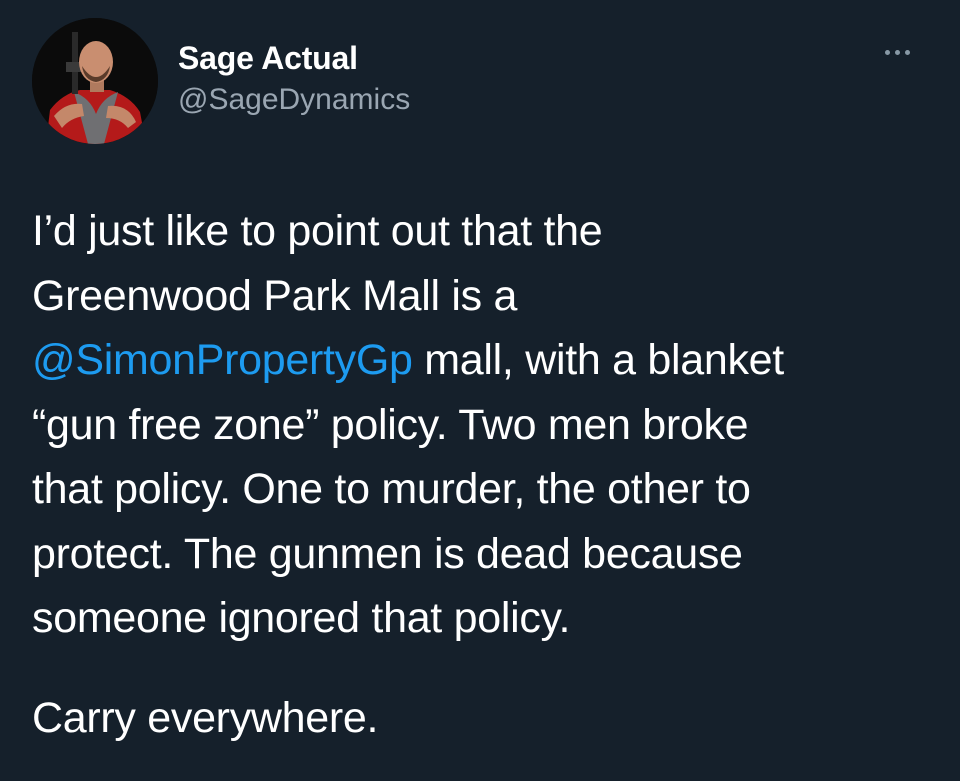  I want to click on mention-link: @SimonPropertyGp, so click(222, 360).